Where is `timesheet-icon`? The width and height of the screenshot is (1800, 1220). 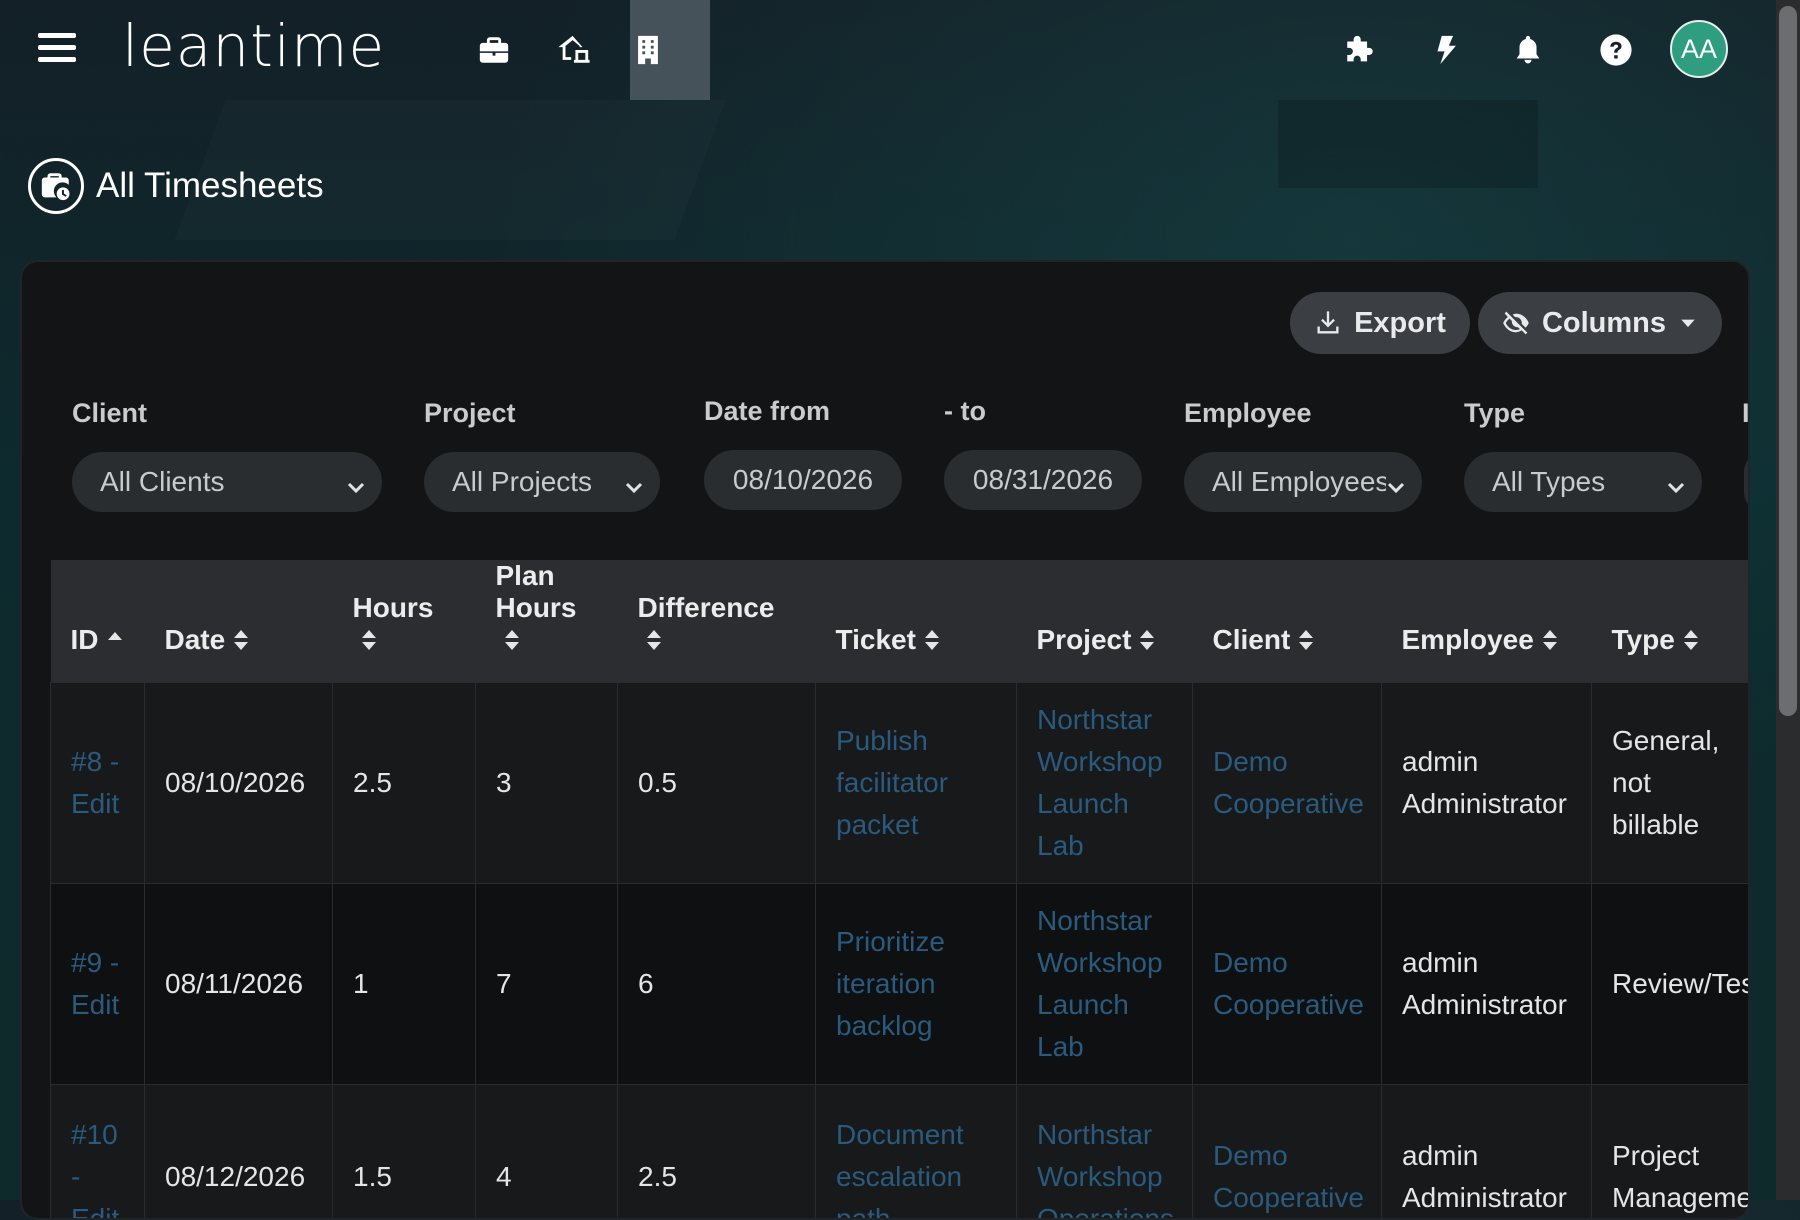 timesheet-icon is located at coordinates (56, 186).